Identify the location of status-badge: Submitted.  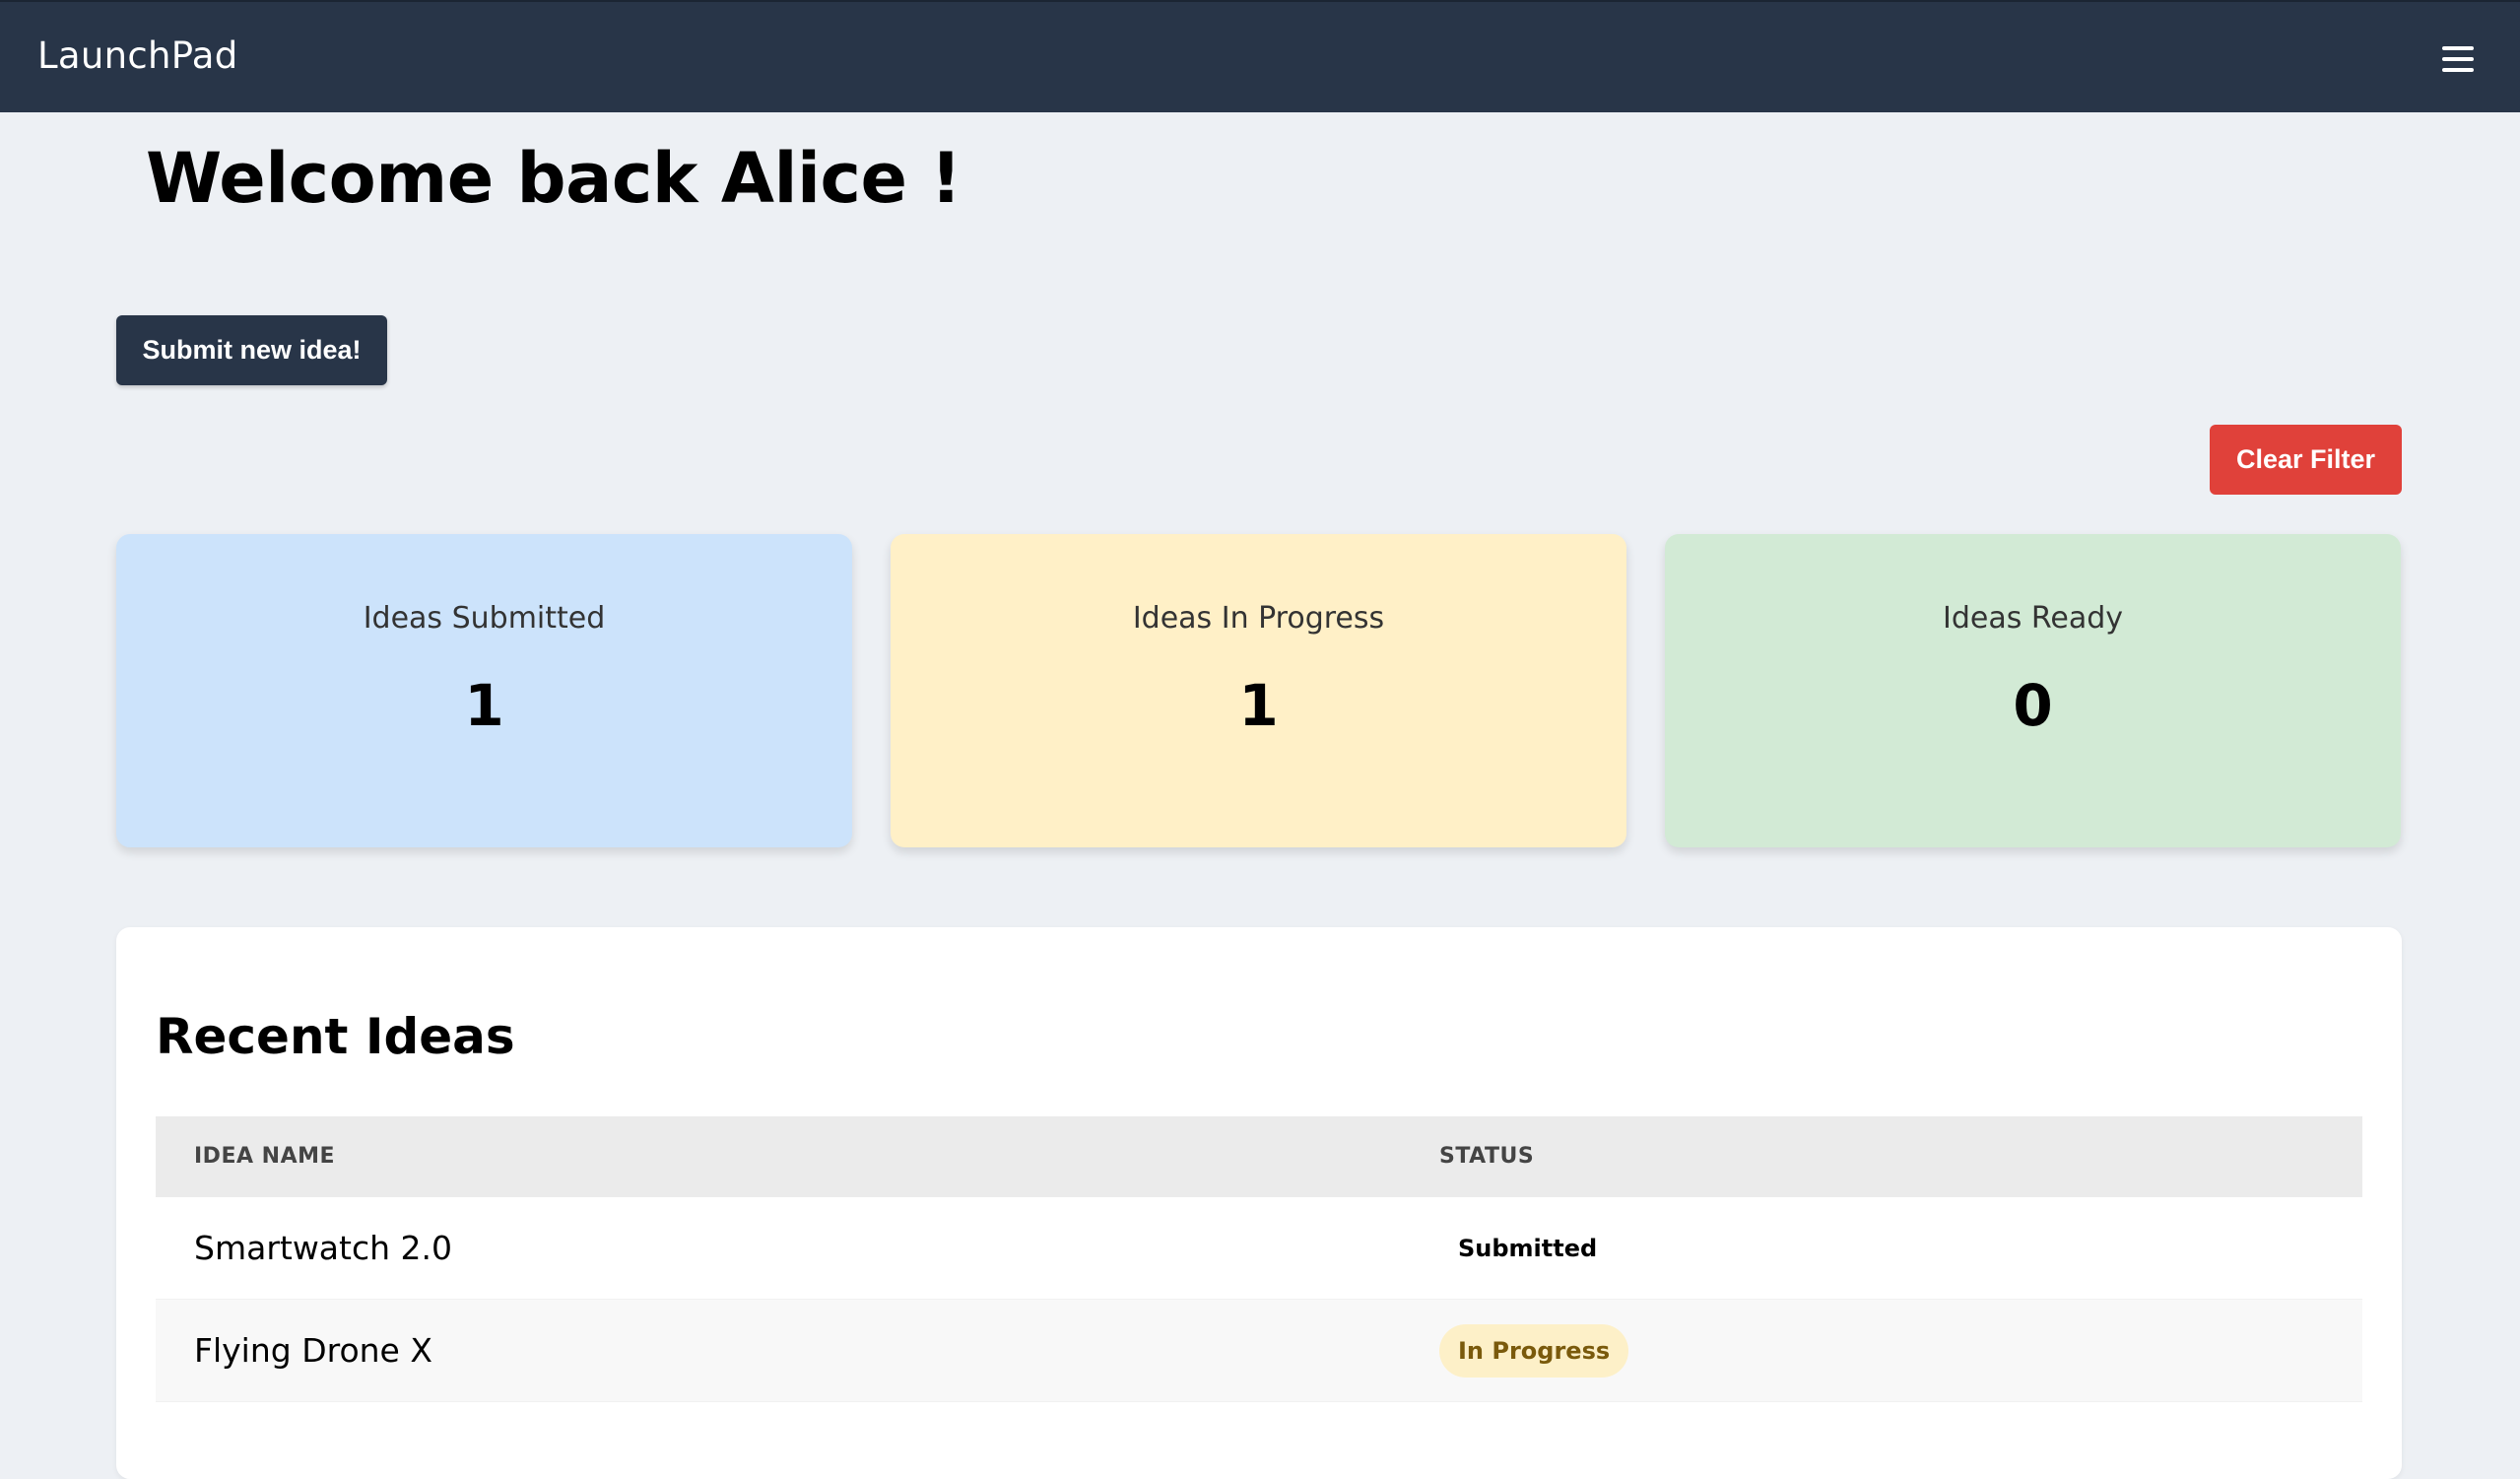
(1528, 1248).